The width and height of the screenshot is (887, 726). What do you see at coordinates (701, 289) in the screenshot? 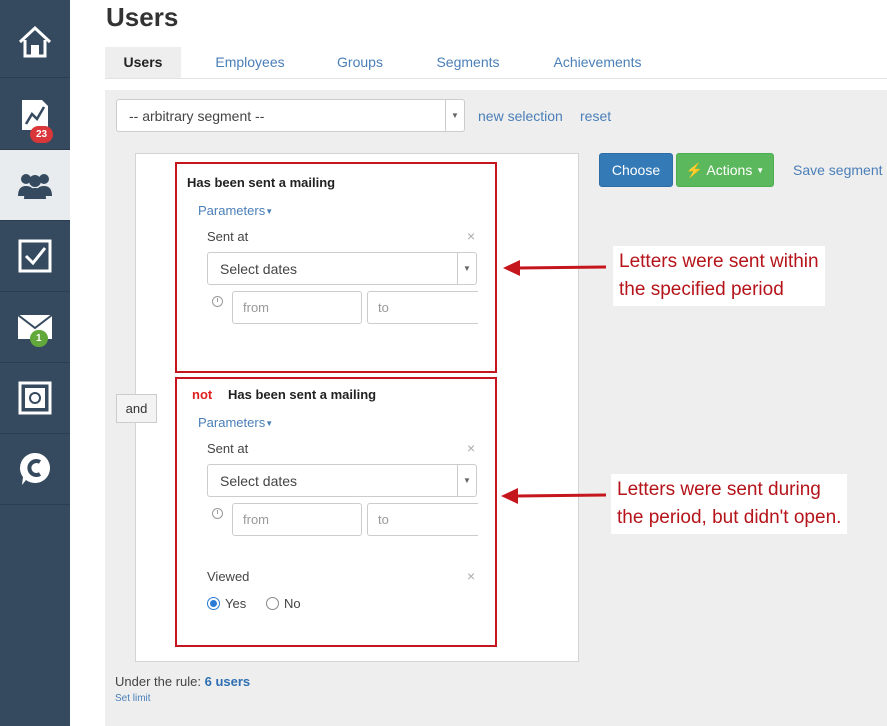
I see `annotation-line: the specified period` at bounding box center [701, 289].